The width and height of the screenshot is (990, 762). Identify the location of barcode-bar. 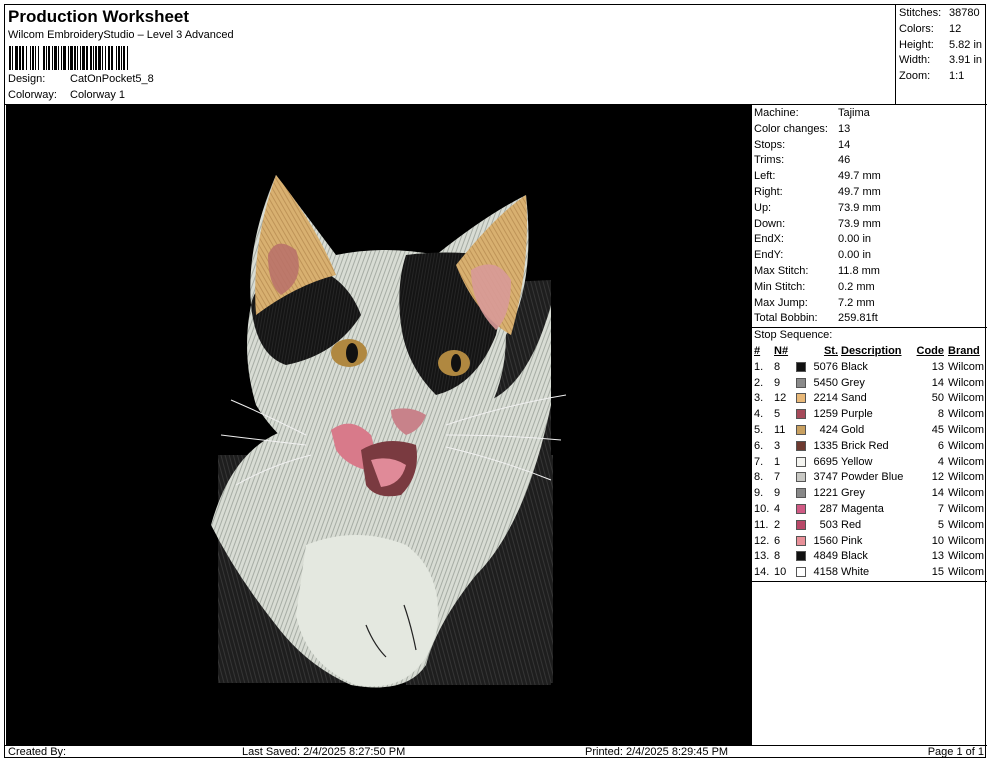
(130, 58).